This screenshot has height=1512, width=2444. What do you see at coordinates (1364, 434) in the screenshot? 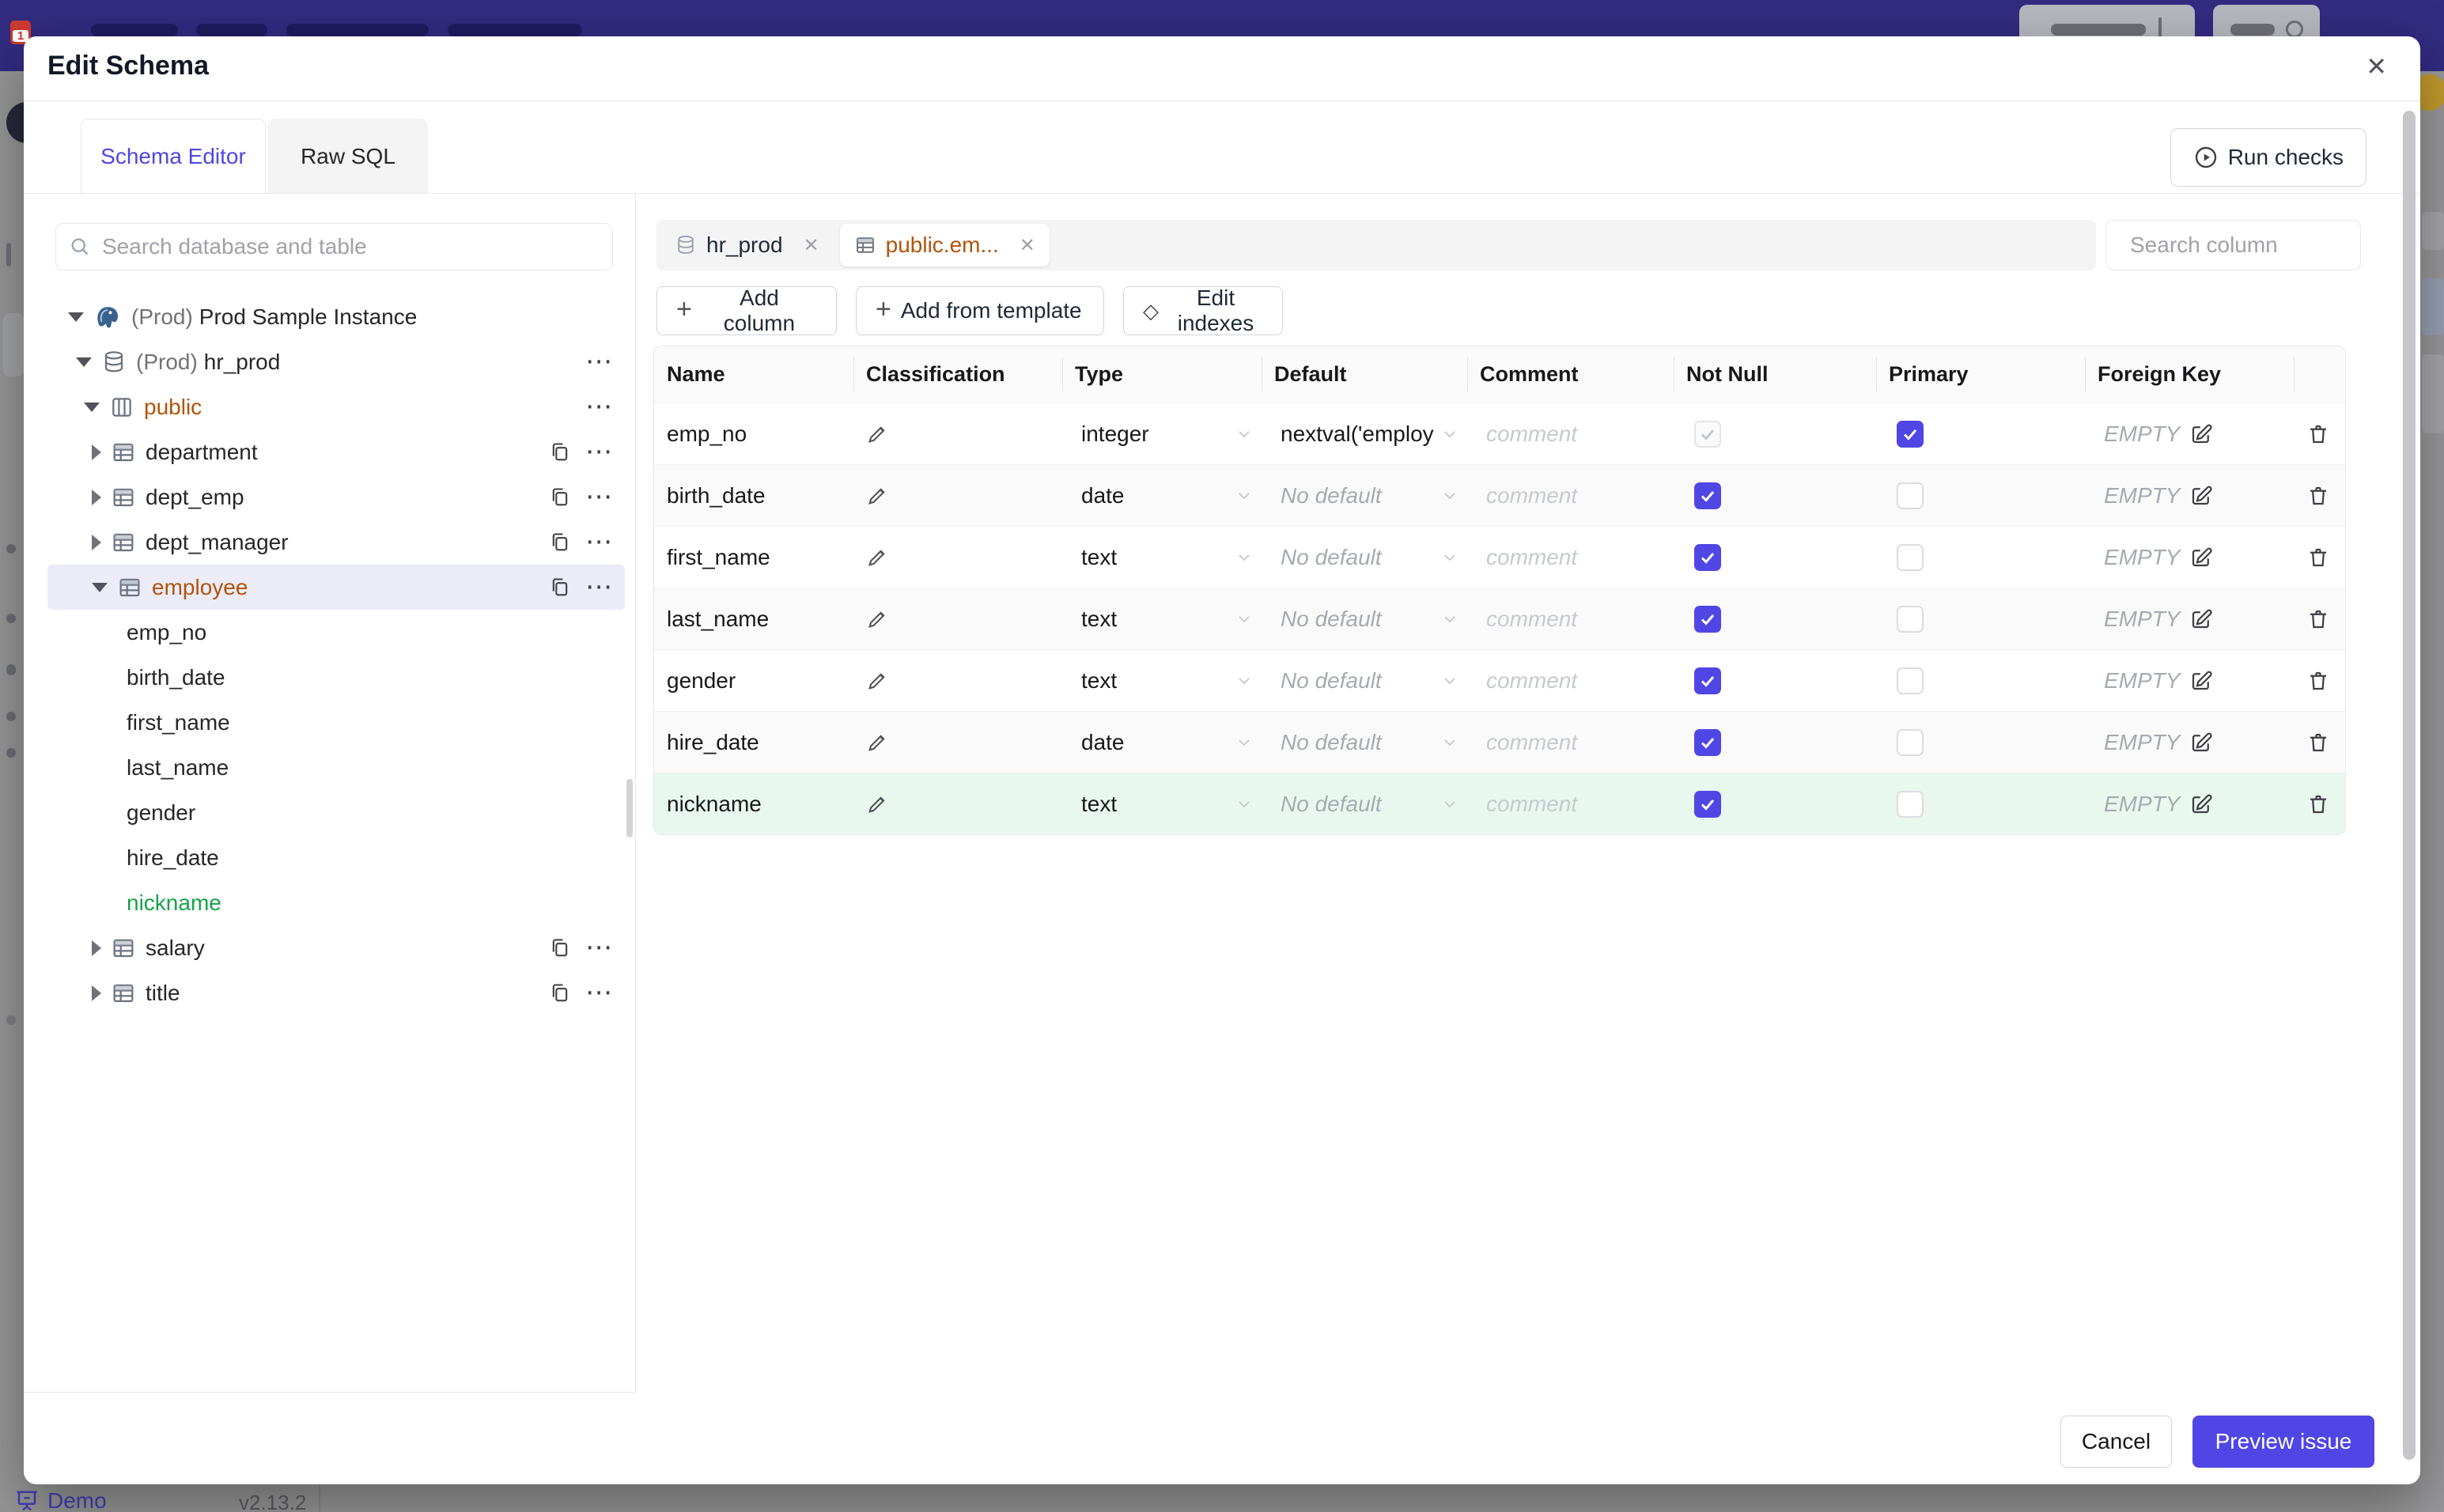
I see `default-select: nextval('employ` at bounding box center [1364, 434].